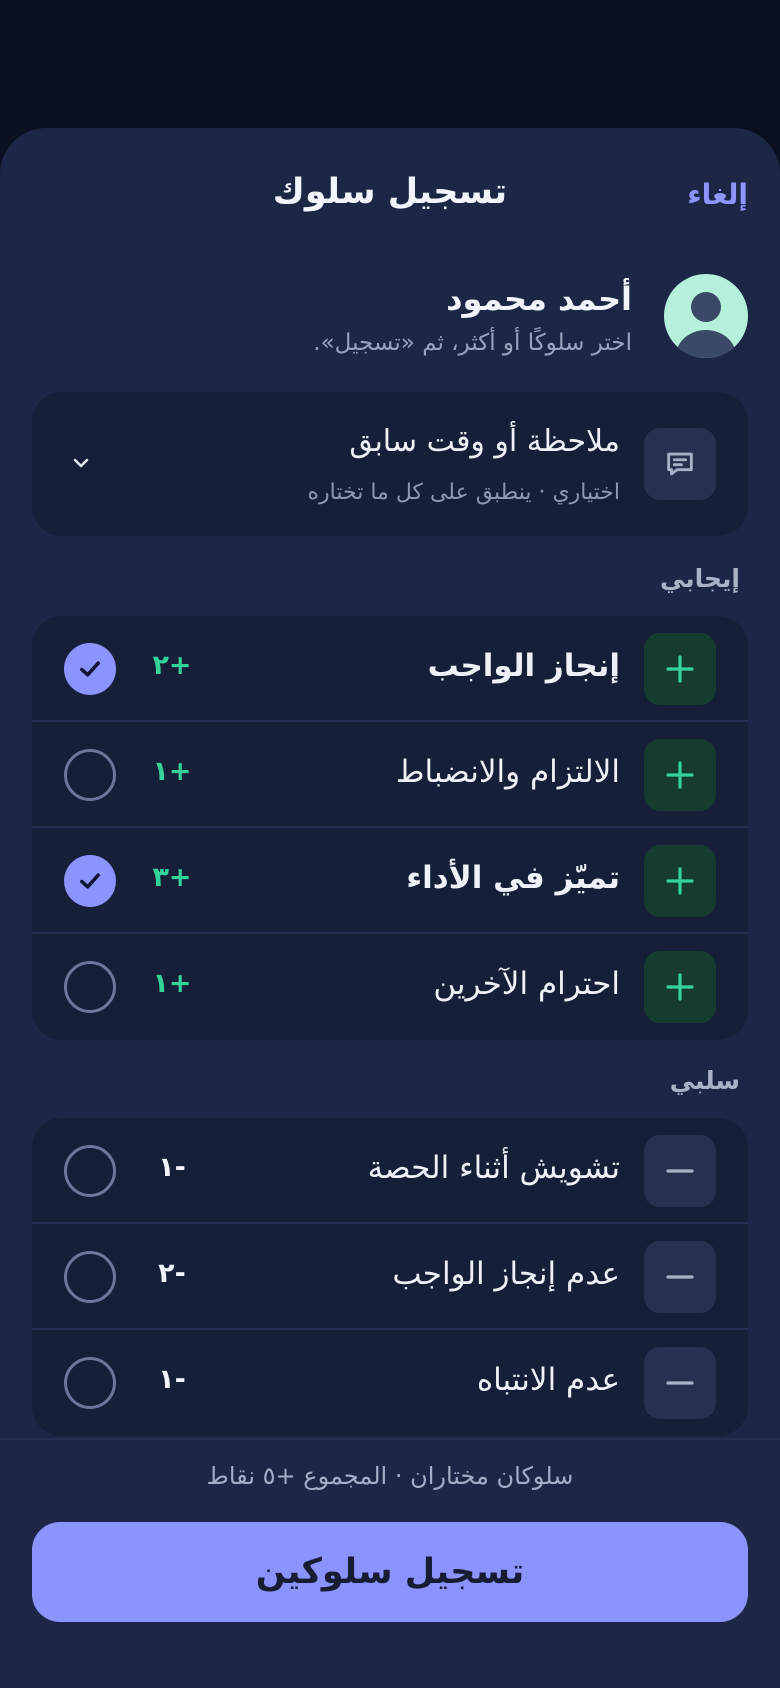 The width and height of the screenshot is (780, 1688). What do you see at coordinates (717, 194) in the screenshot?
I see `cancel-button: إلغاء` at bounding box center [717, 194].